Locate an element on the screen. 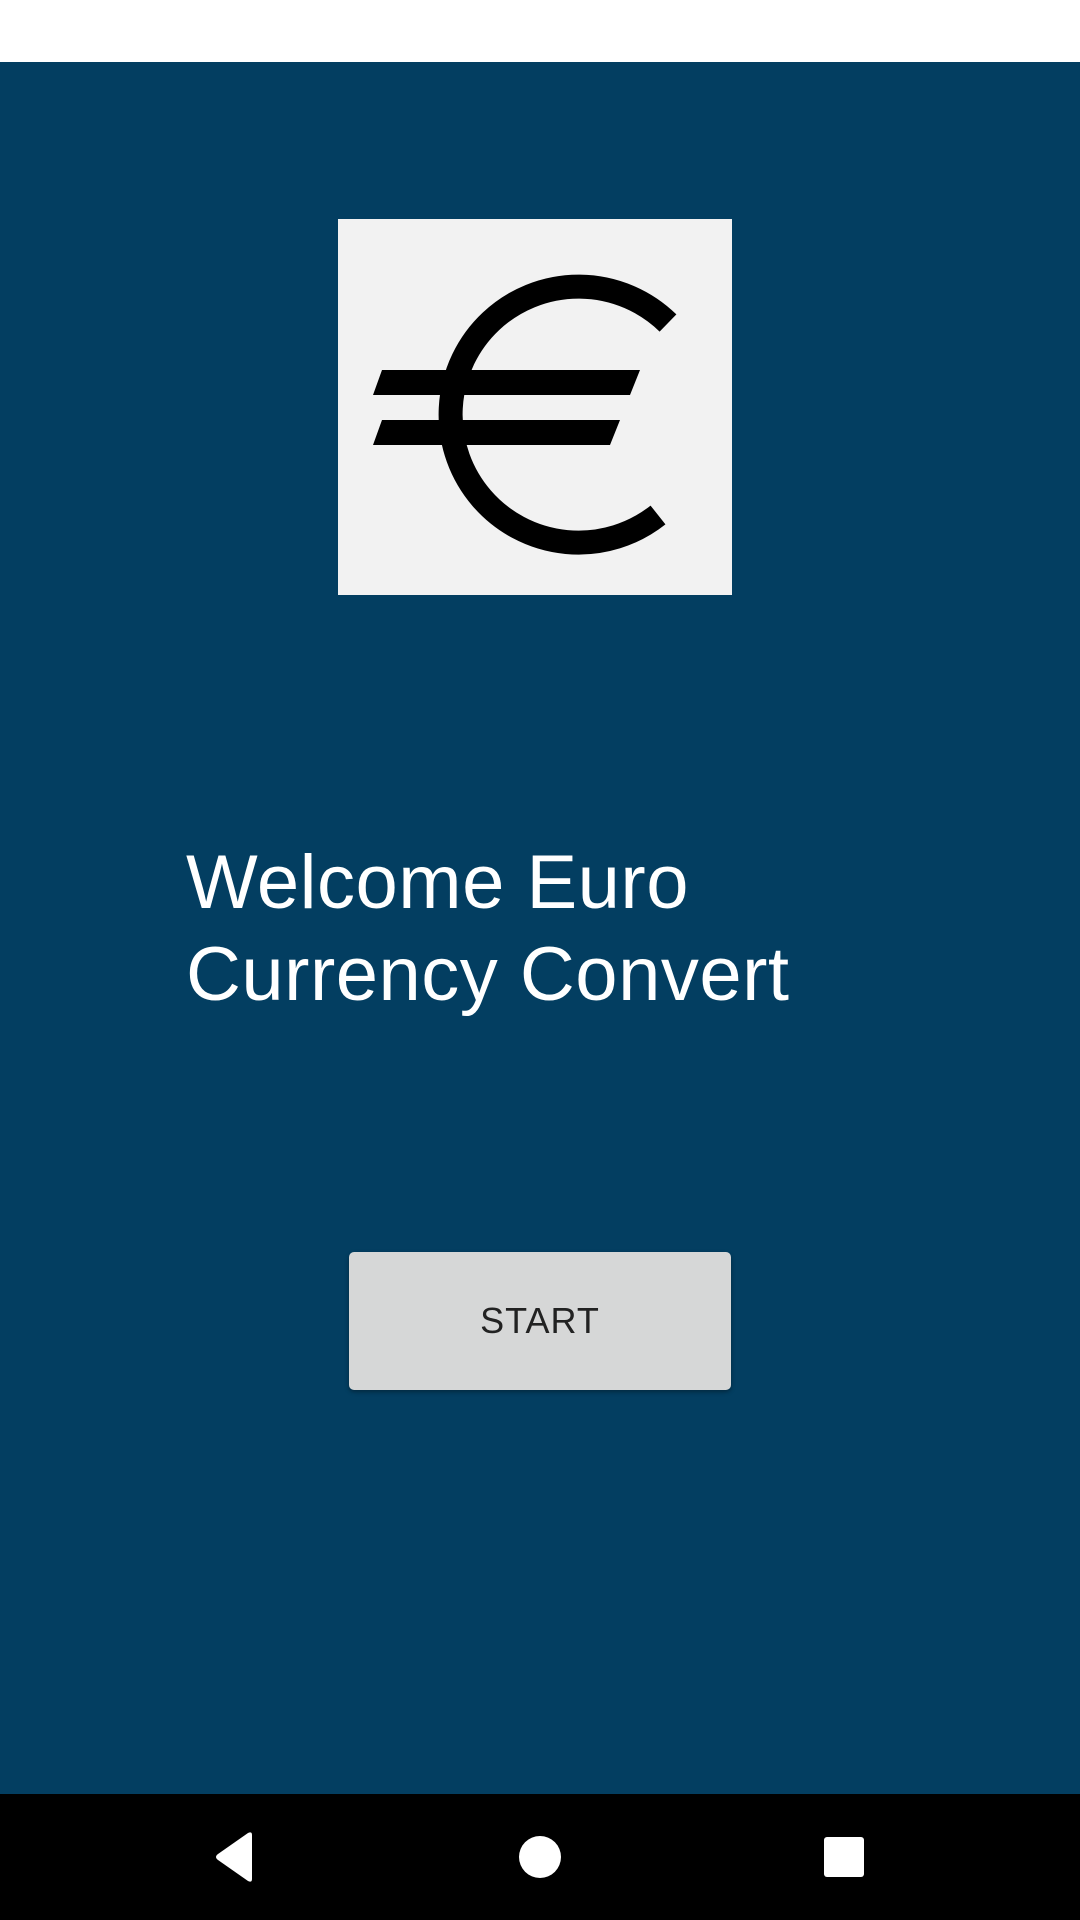 The height and width of the screenshot is (1920, 1080). back-button is located at coordinates (236, 1857).